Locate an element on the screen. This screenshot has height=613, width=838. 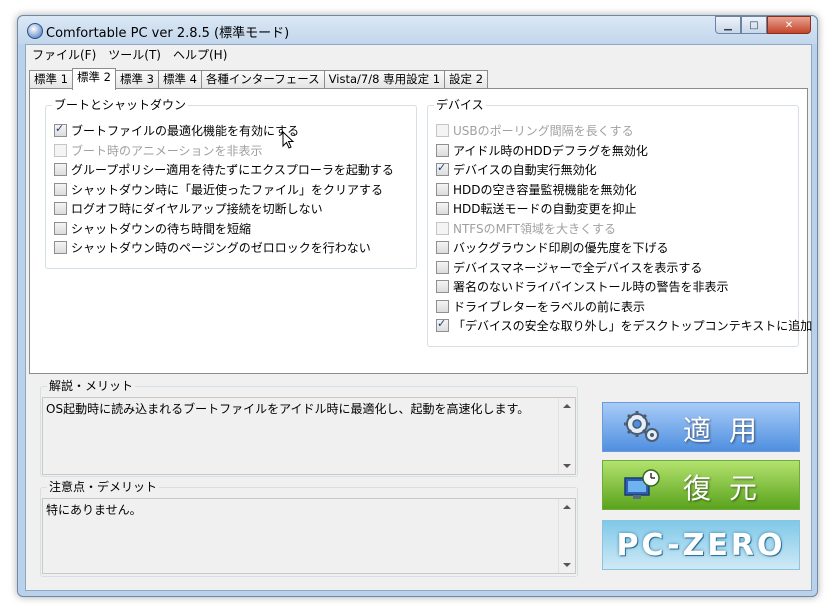
checkbox-row: アイドル時のHDDデフラグを無効化 is located at coordinates (624, 151).